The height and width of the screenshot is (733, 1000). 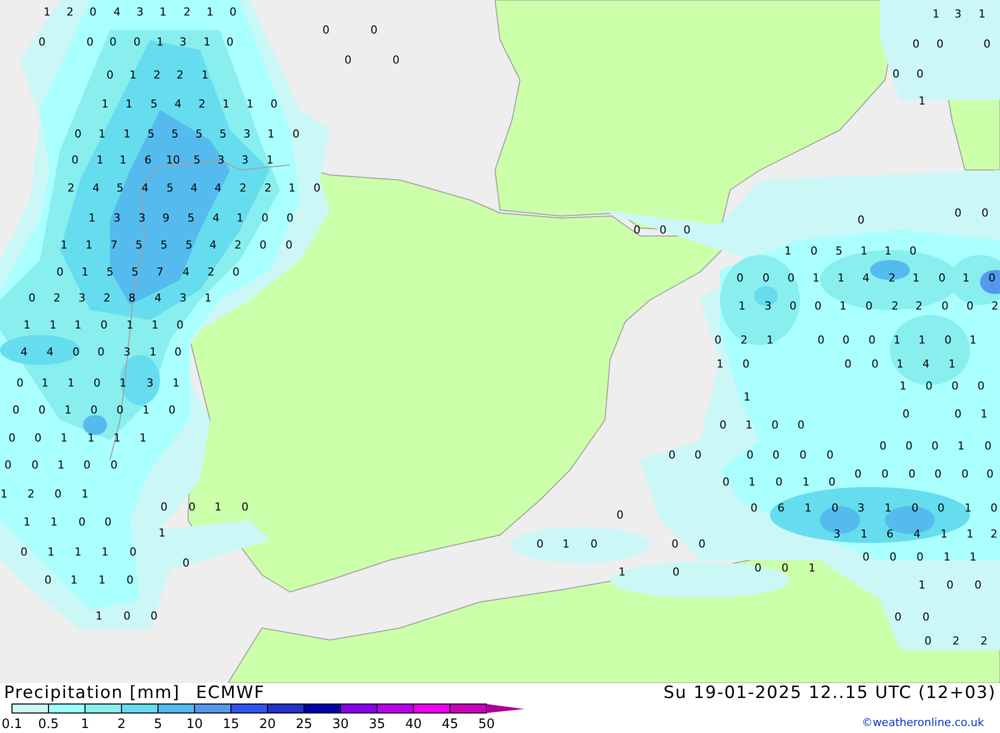 I want to click on precipitation-value: 6, so click(x=781, y=508).